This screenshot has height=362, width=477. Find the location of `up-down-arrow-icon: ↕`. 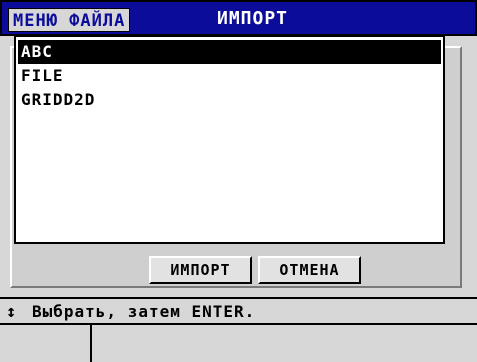

up-down-arrow-icon: ↕ is located at coordinates (11, 312).